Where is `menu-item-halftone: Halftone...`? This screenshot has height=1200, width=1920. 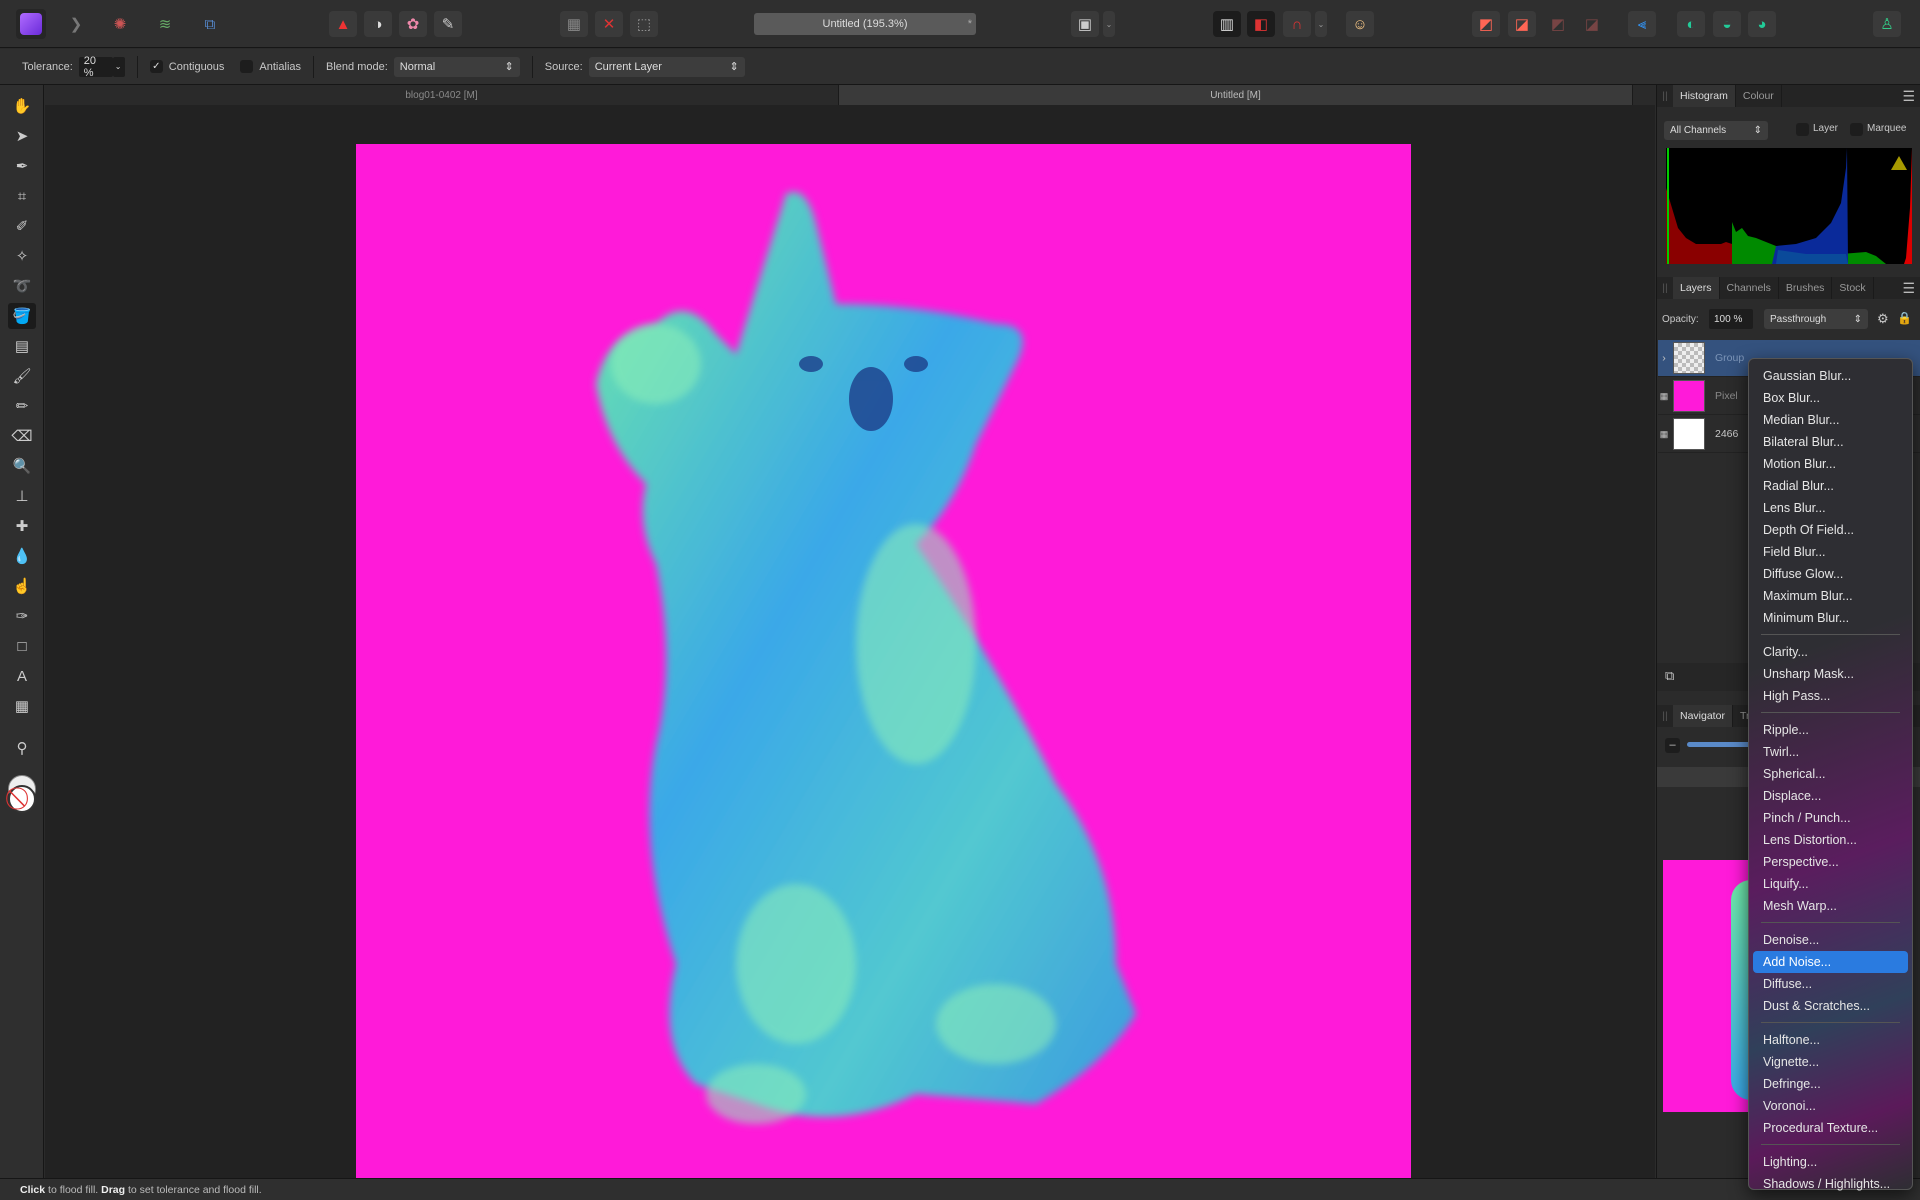
menu-item-halftone: Halftone... is located at coordinates (1830, 1040).